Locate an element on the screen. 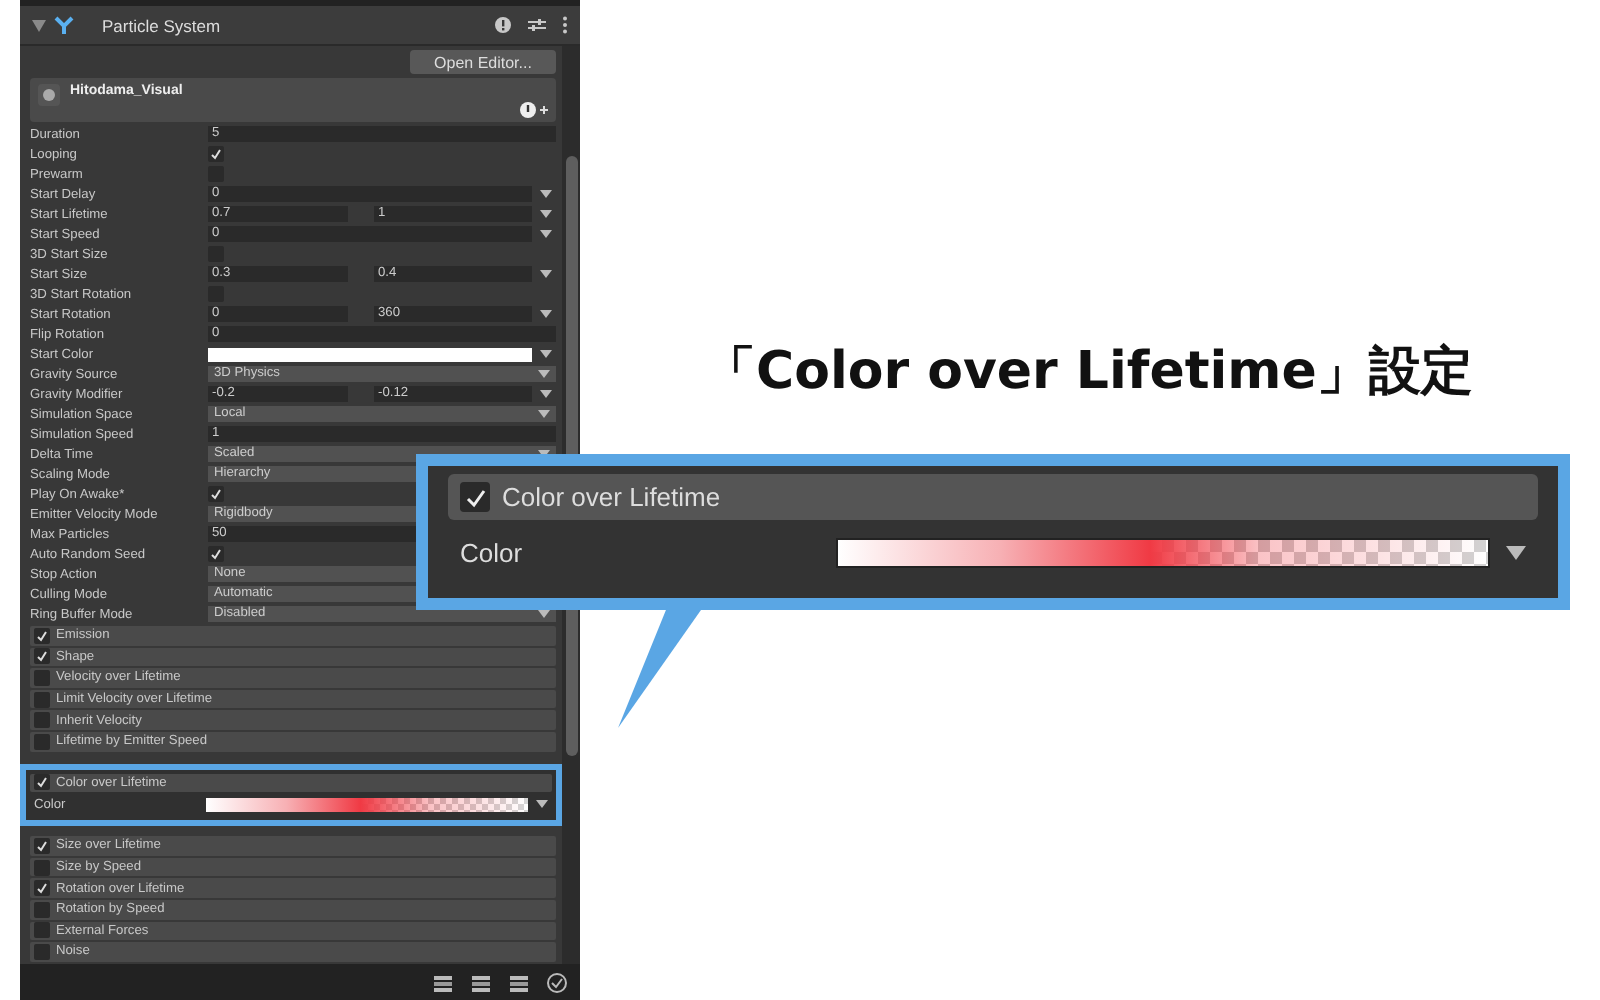  module-label: Color over Lifetime is located at coordinates (611, 497).